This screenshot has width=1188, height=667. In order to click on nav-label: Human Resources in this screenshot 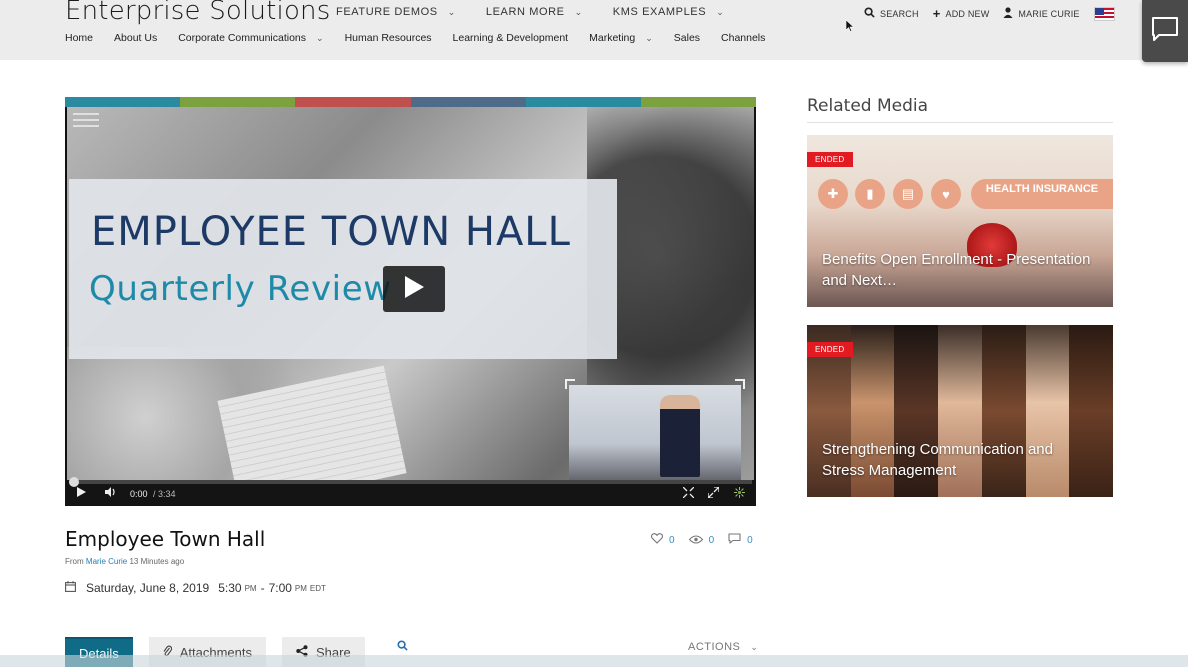, I will do `click(388, 38)`.